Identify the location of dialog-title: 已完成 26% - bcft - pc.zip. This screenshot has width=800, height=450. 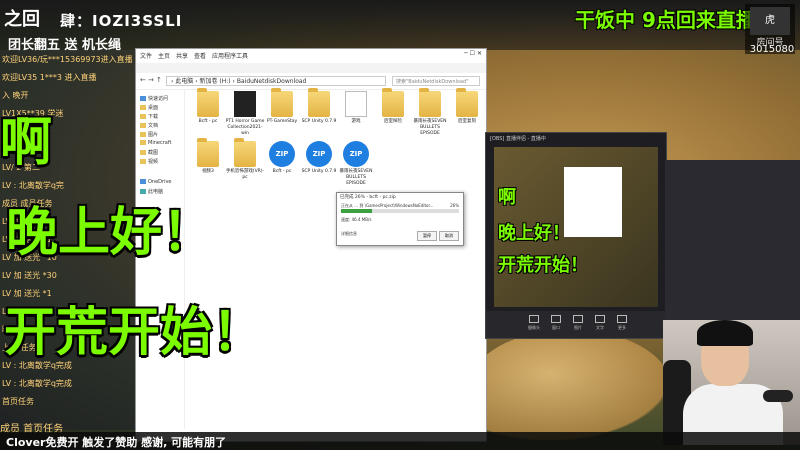
(368, 197).